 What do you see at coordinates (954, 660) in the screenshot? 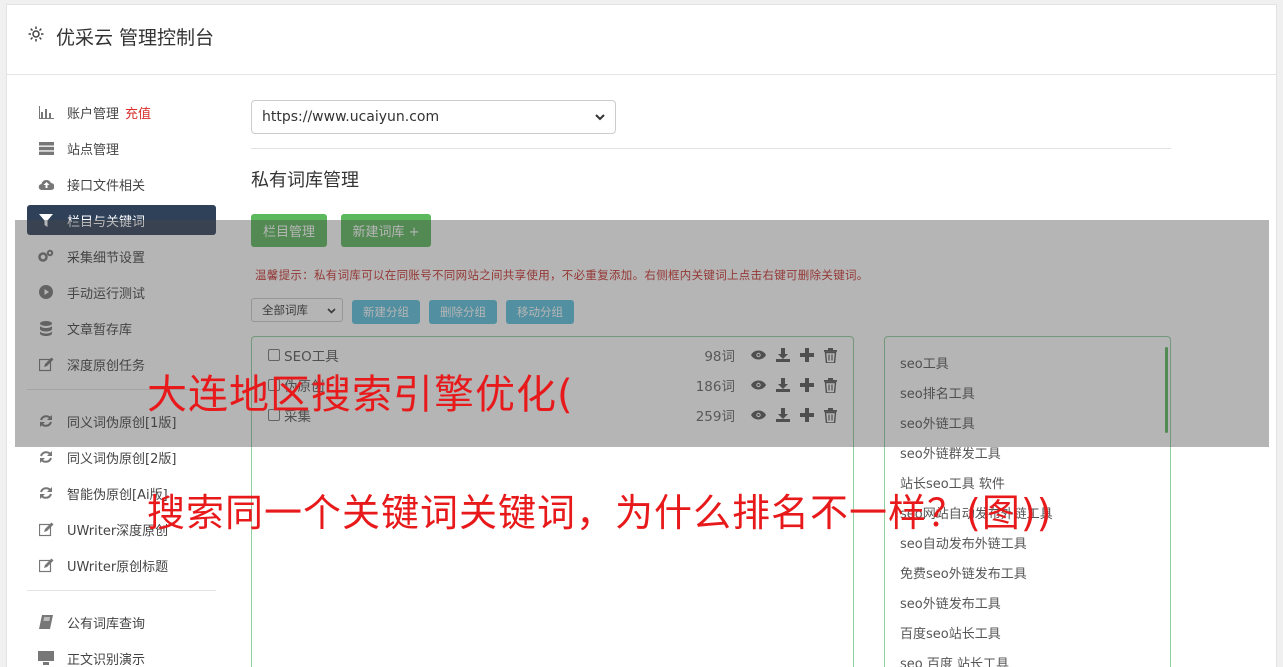
I see `keyword-item: seo 百度 站长工具` at bounding box center [954, 660].